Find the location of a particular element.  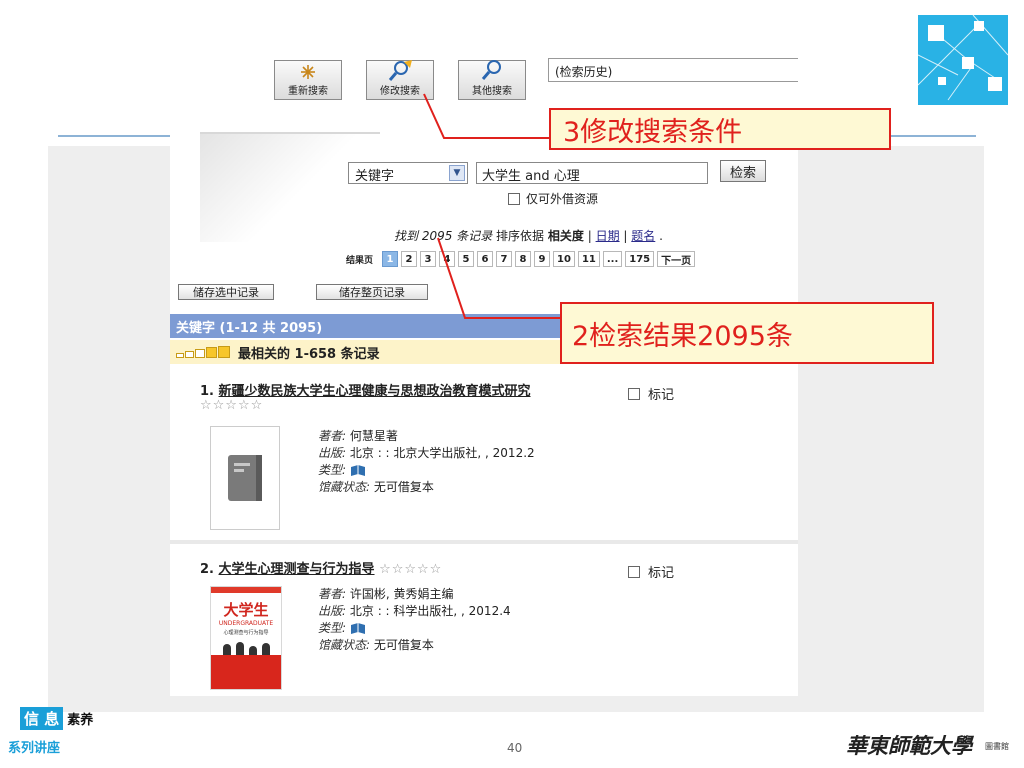

query-input: 大学生 and 心理 is located at coordinates (592, 173).